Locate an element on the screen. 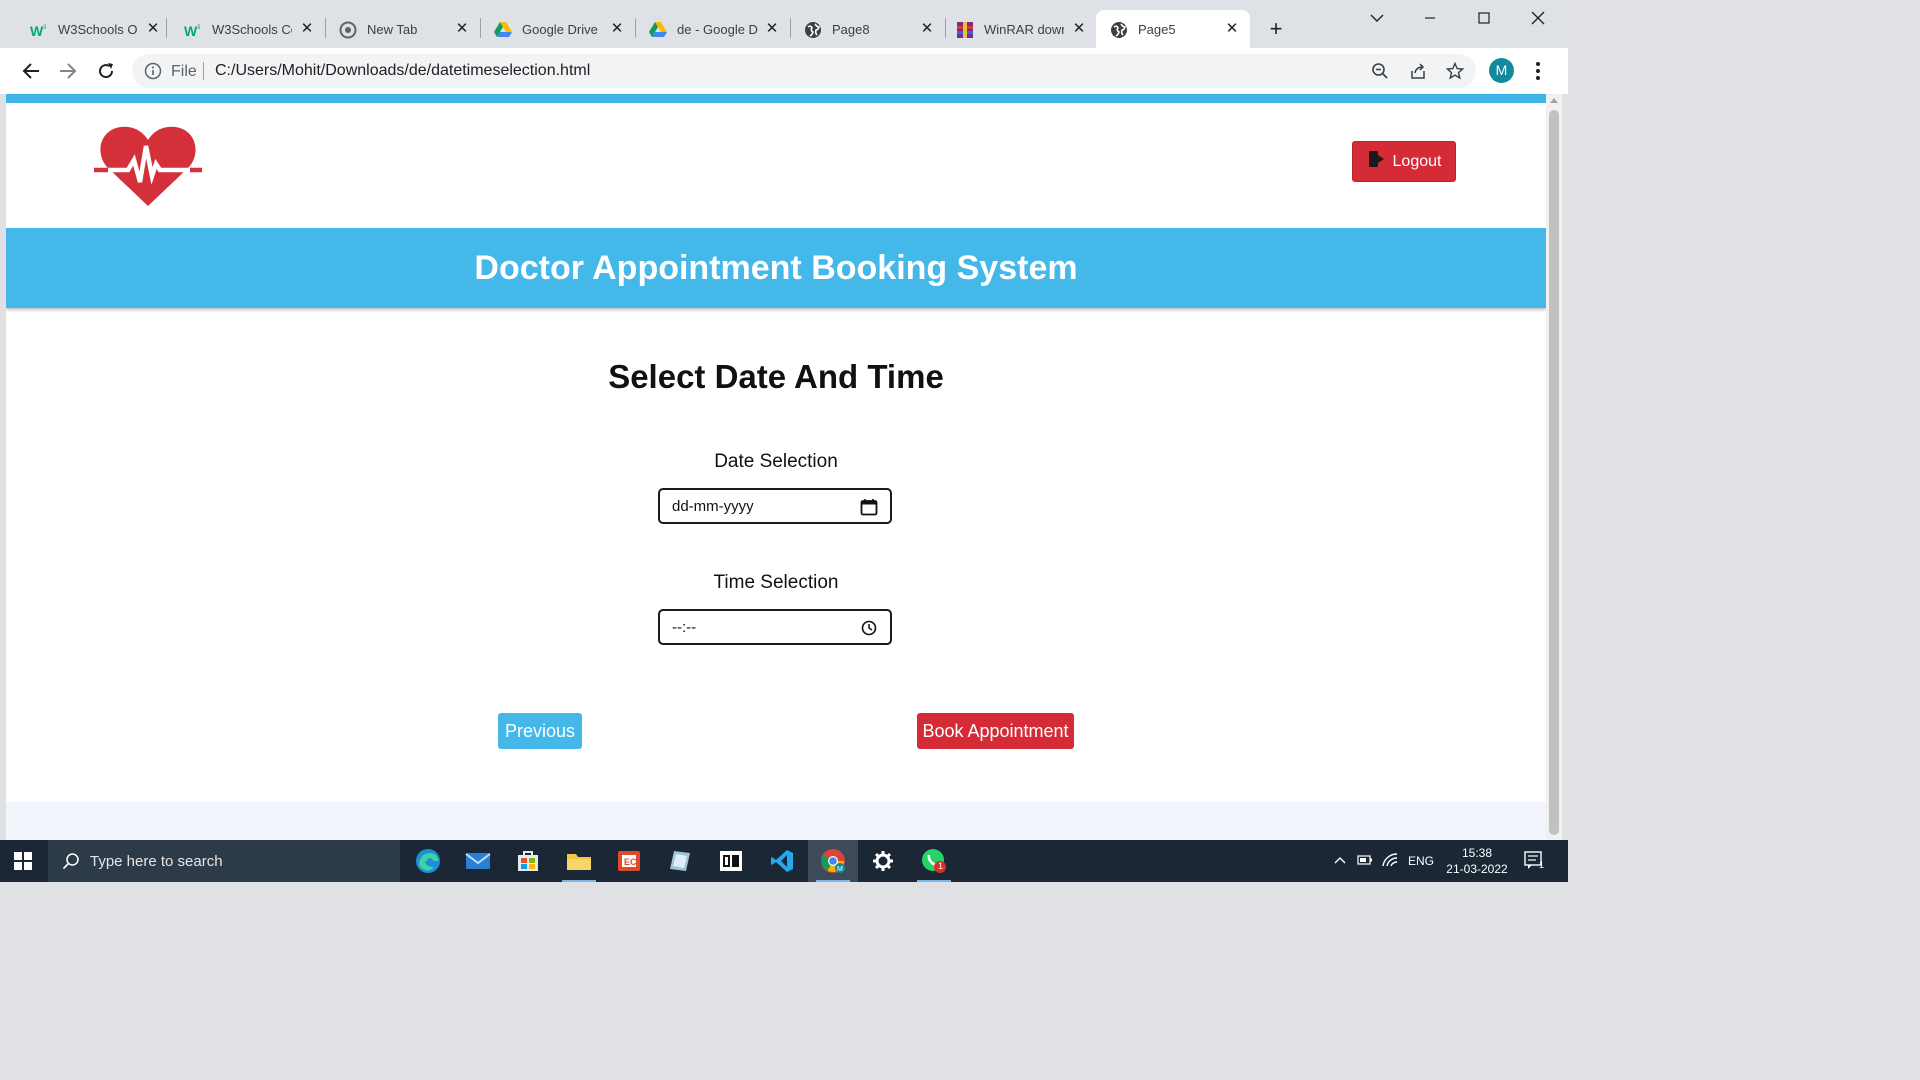 Image resolution: width=1920 pixels, height=1080 pixels. browser-tab: New Tab ✕ is located at coordinates (396, 29).